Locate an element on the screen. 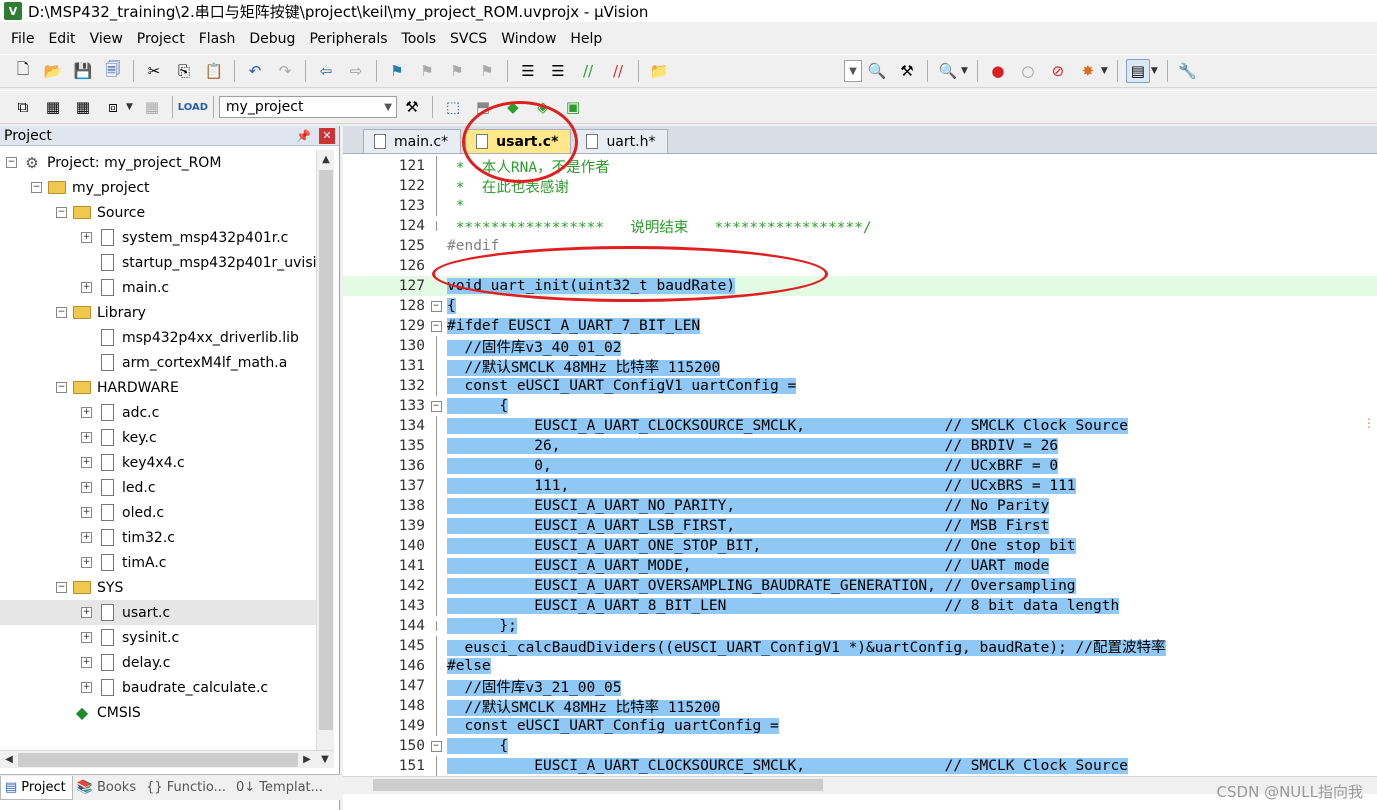 The image size is (1377, 810). target-options-icon: ⚒ is located at coordinates (412, 107).